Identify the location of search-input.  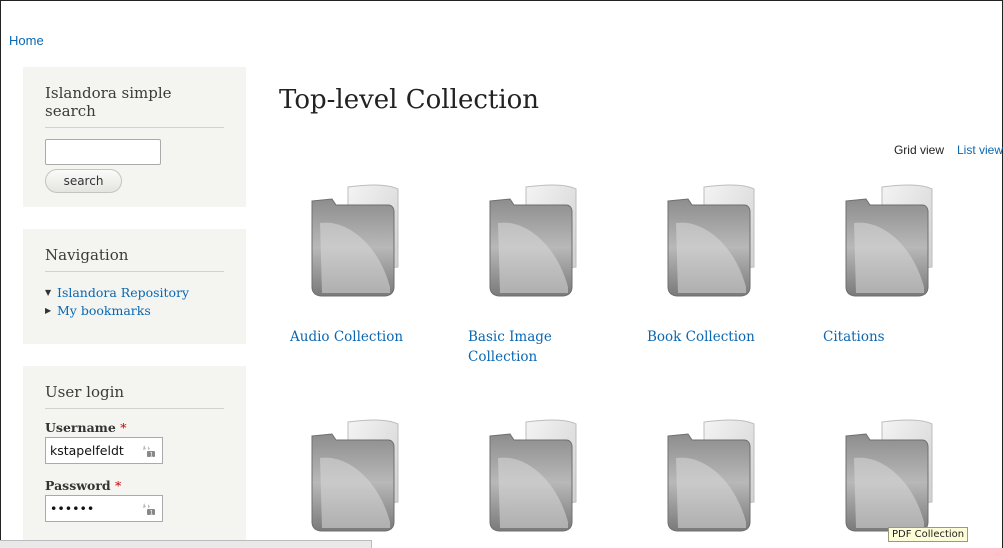
(103, 152).